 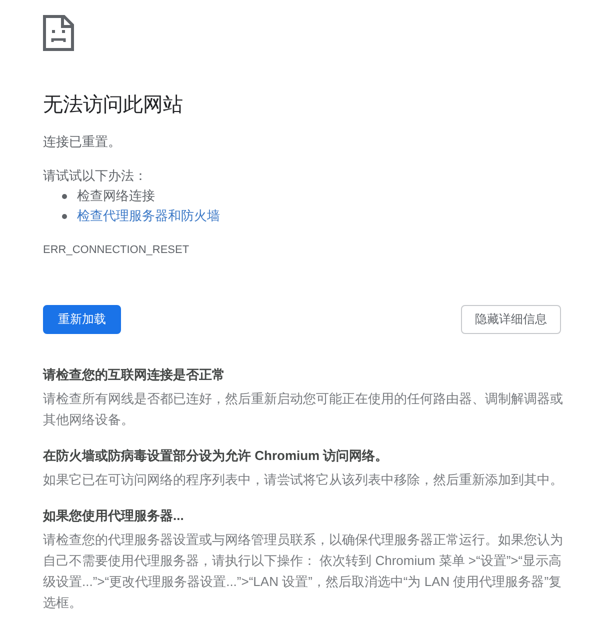 What do you see at coordinates (303, 480) in the screenshot?
I see `section-text: 如果它已在可访问网络的程序列表中，请尝试将它从该列表中移除，然后重新添加到其中。` at bounding box center [303, 480].